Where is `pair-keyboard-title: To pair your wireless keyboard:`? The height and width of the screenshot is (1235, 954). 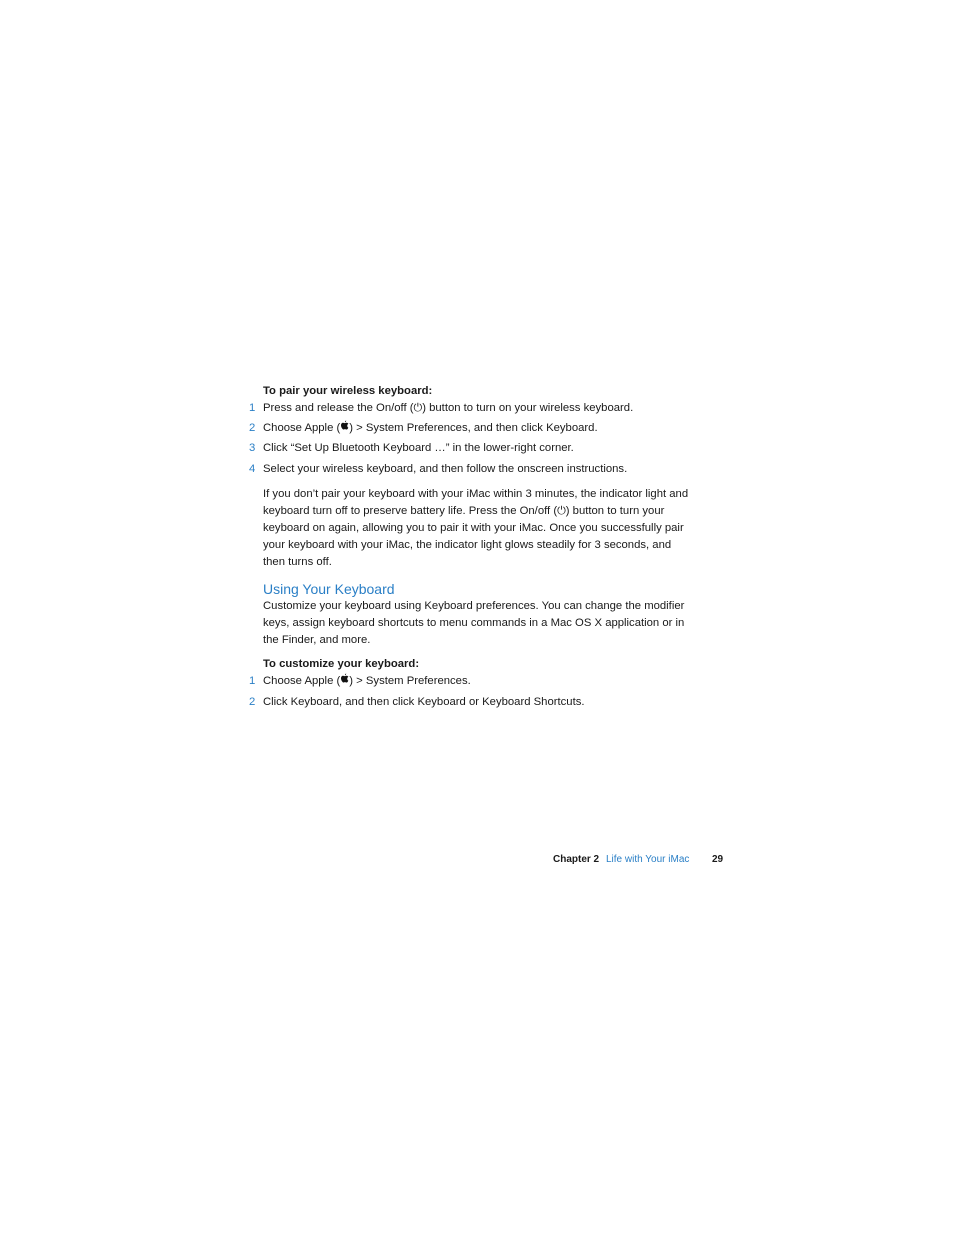 pair-keyboard-title: To pair your wireless keyboard: is located at coordinates (348, 391).